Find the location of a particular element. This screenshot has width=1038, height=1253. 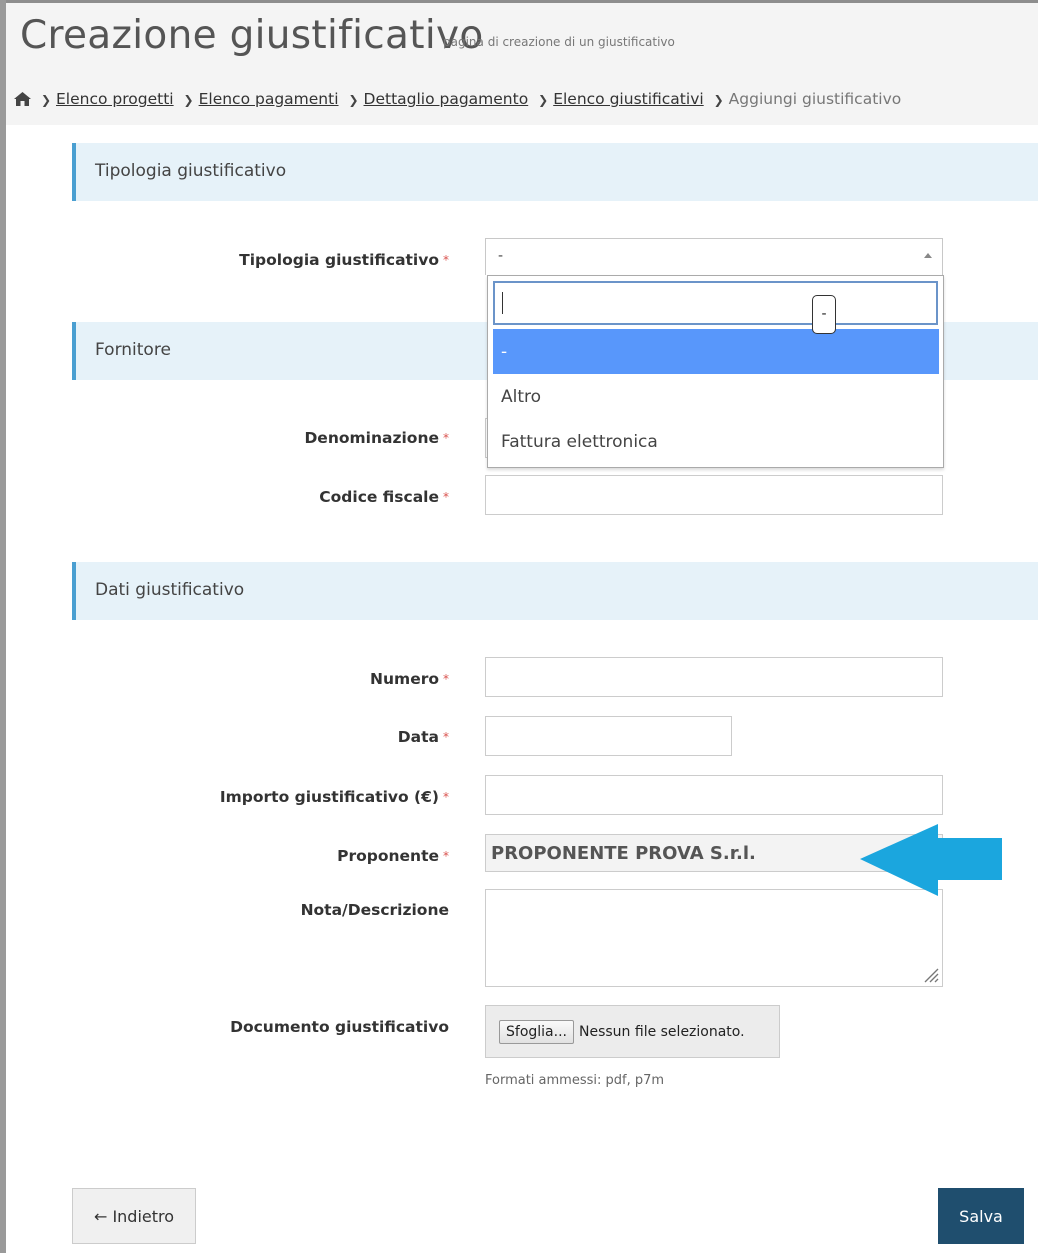

documento-label: Documento giustificativo is located at coordinates (339, 1027).